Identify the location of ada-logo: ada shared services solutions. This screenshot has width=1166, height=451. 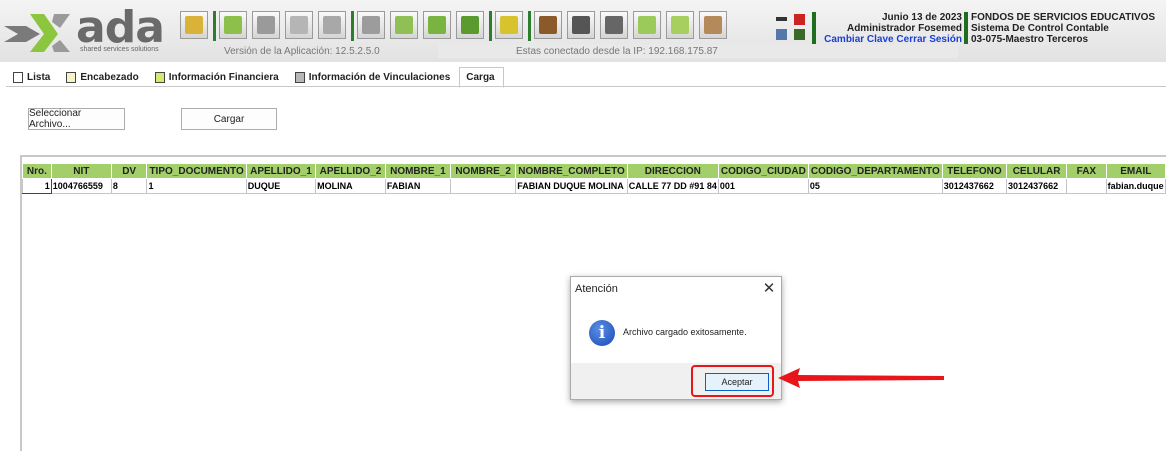
(86, 30).